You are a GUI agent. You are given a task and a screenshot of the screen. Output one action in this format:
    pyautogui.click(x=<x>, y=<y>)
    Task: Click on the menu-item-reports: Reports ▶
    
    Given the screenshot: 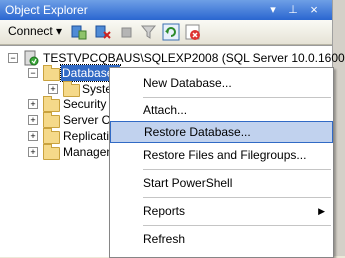 What is the action you would take?
    pyautogui.click(x=221, y=211)
    